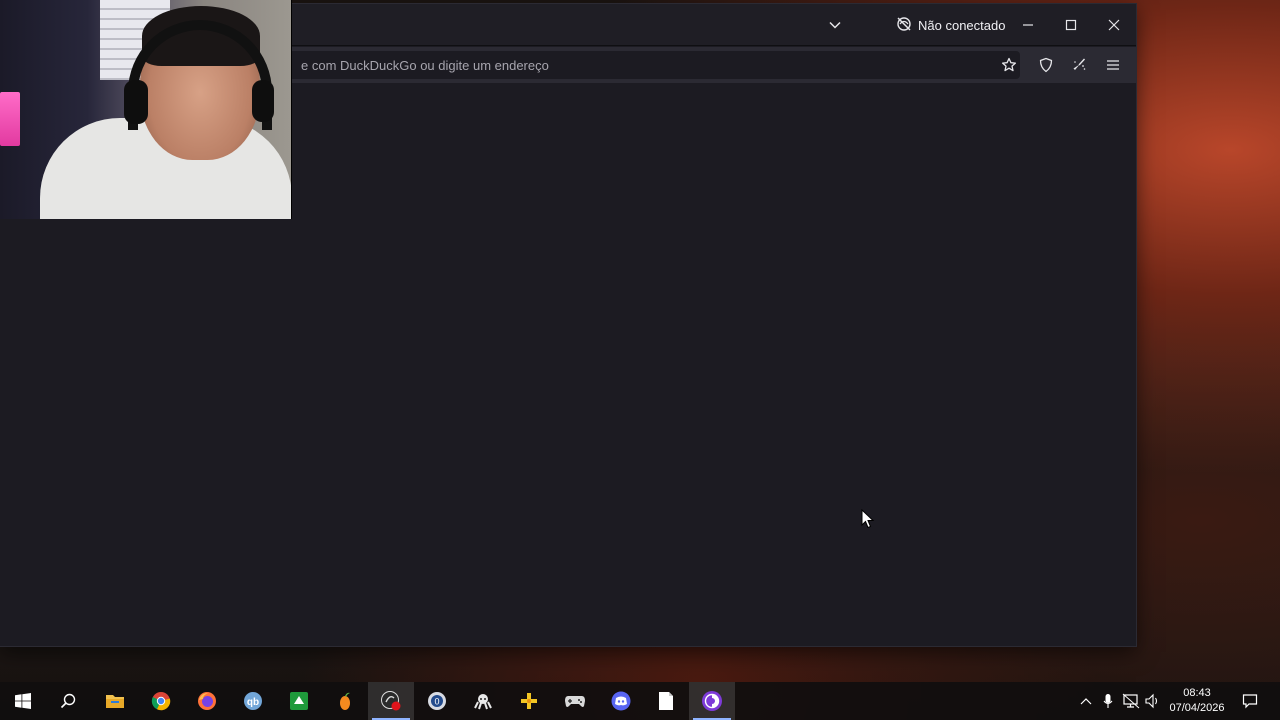 The image size is (1280, 720). Describe the element at coordinates (1153, 701) in the screenshot. I see `volume-icon` at that location.